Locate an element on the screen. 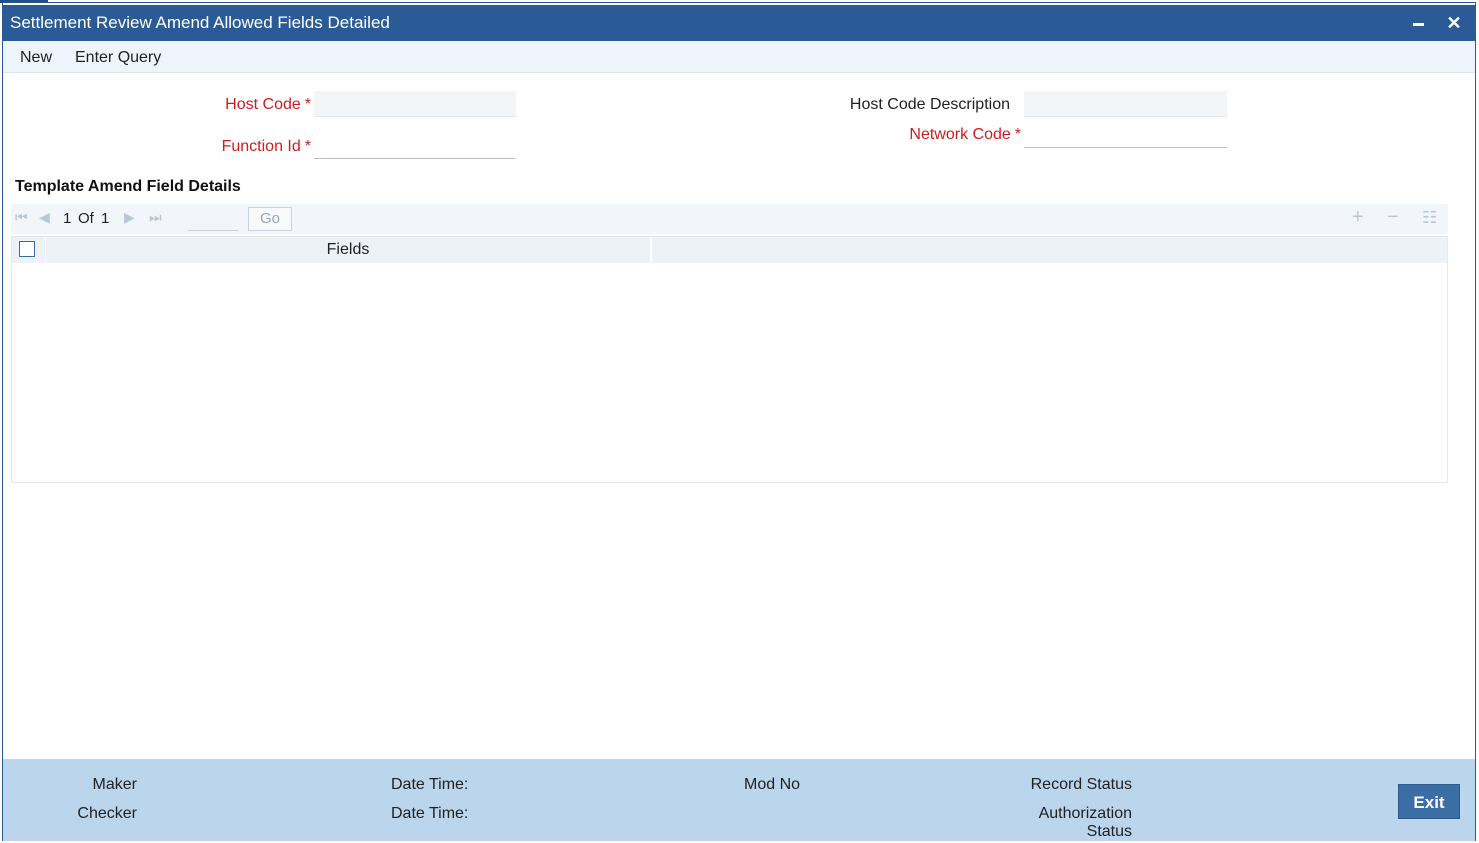  page-number-input is located at coordinates (213, 219).